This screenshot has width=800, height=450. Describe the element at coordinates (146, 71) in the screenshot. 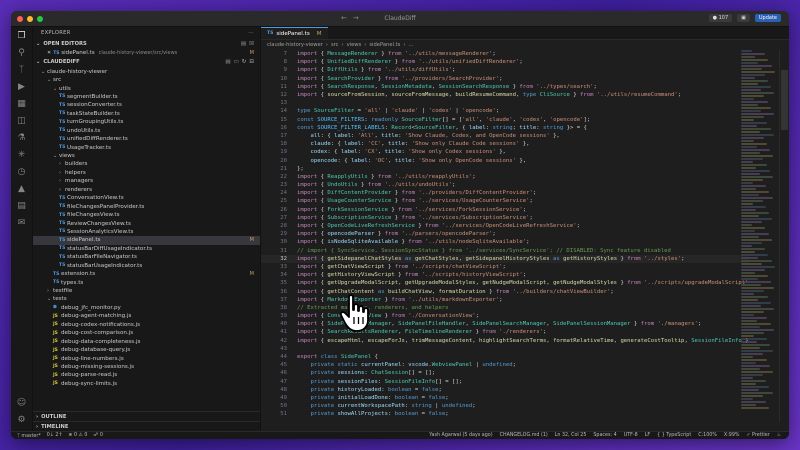

I see `tree-item: ⌄ claude-history-viewer` at that location.